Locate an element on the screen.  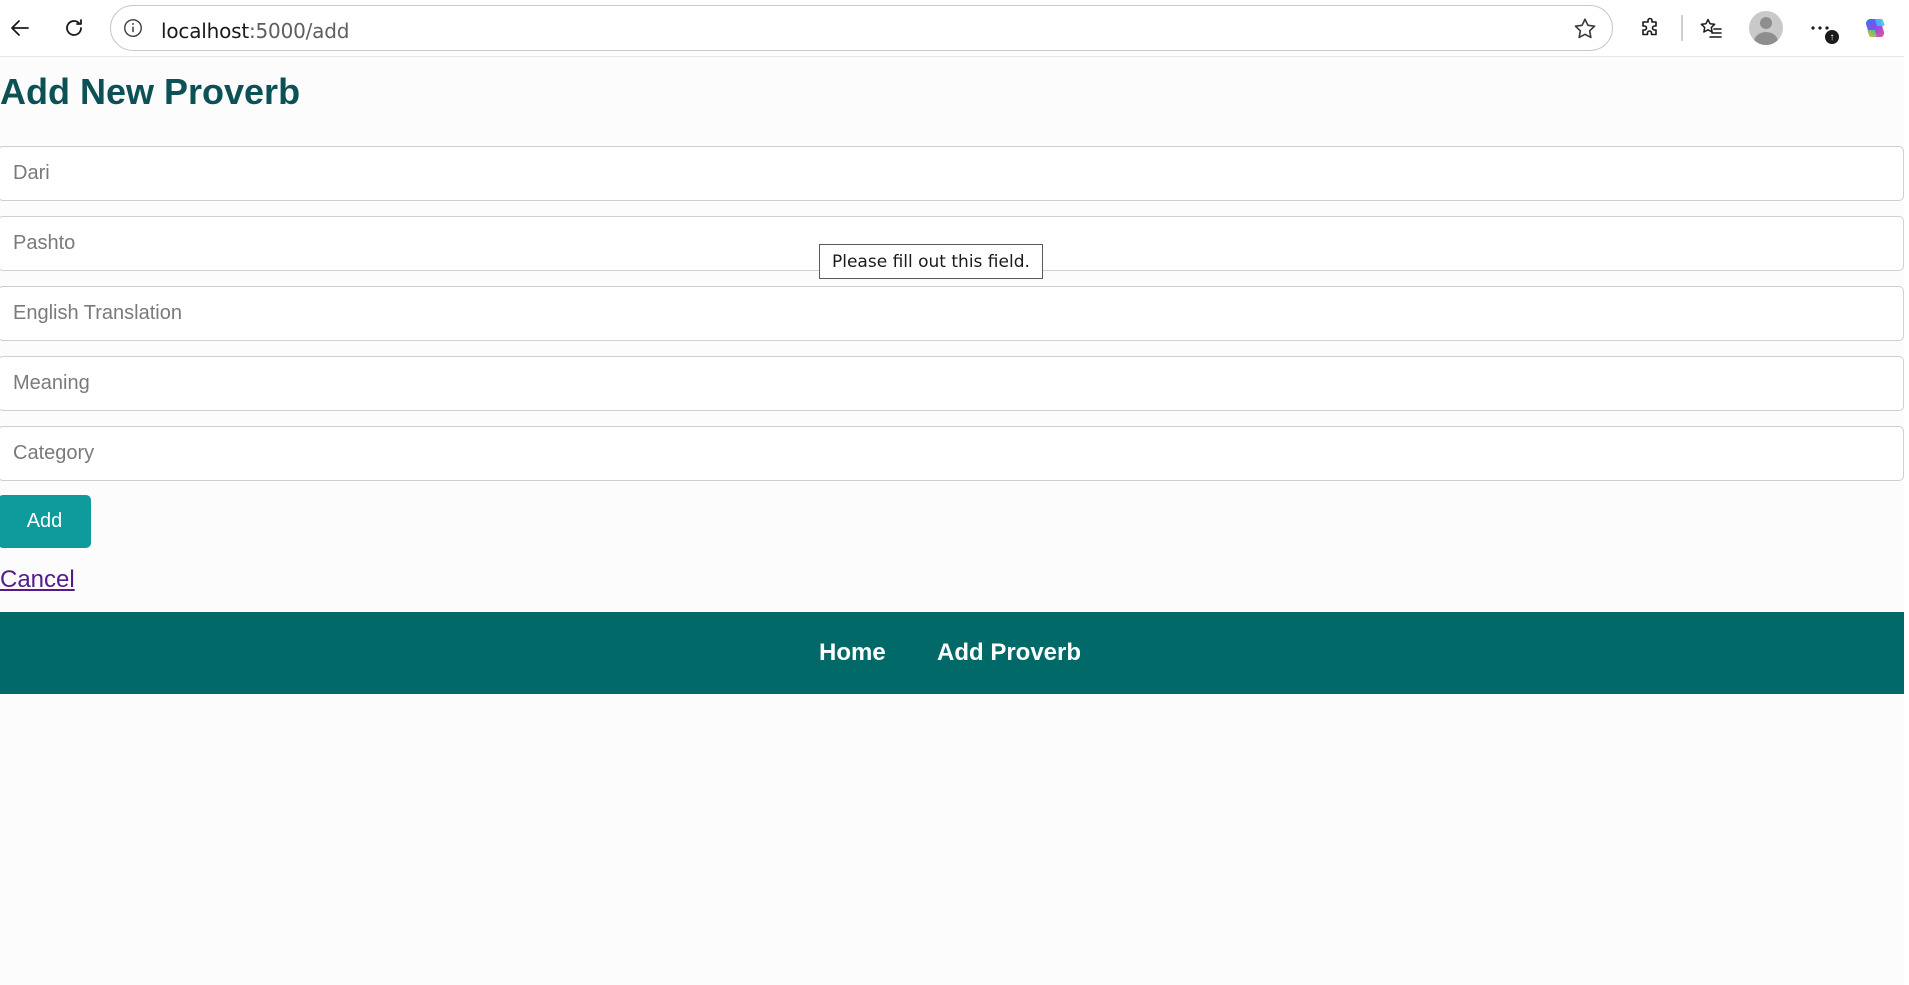
window-edge is located at coordinates (1906, 520).